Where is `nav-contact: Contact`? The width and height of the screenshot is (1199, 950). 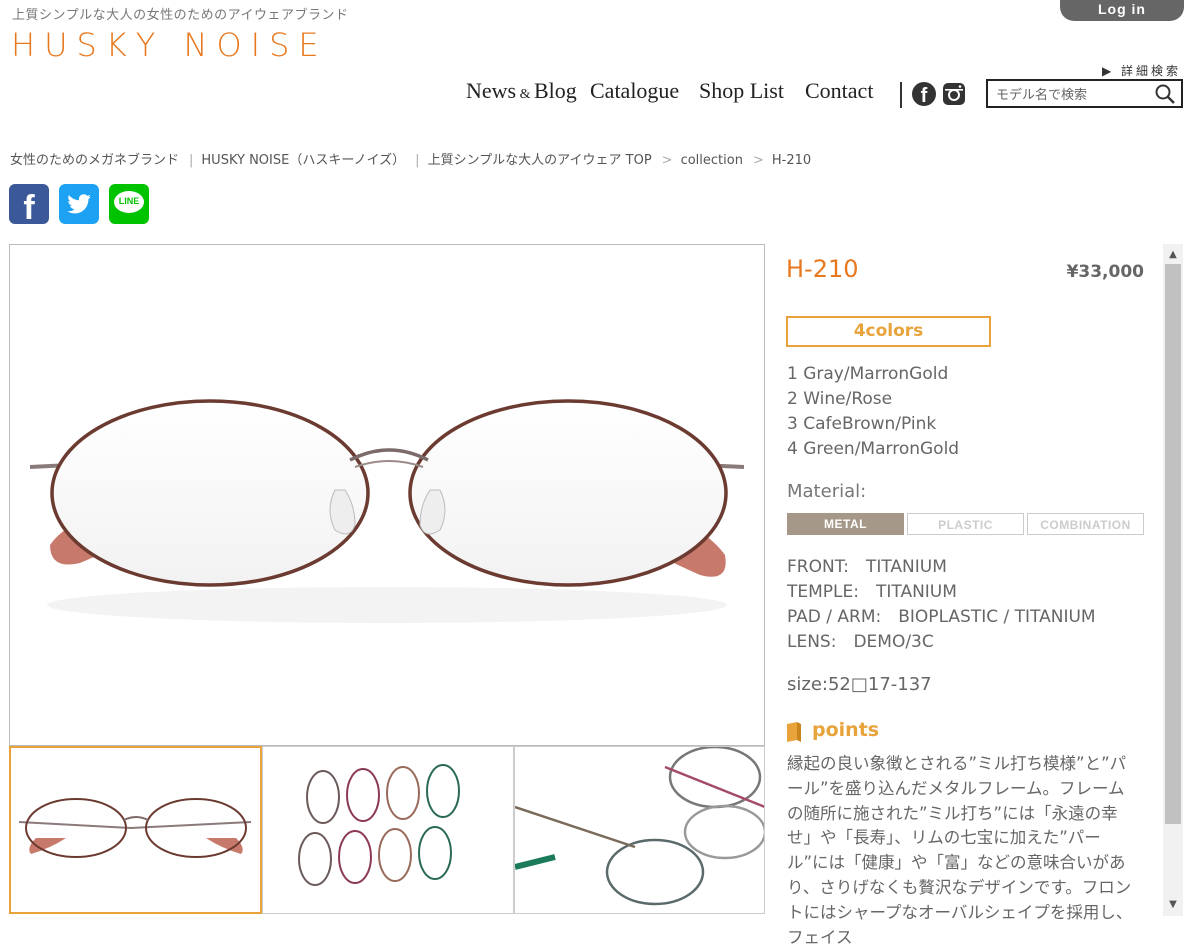
nav-contact: Contact is located at coordinates (839, 91).